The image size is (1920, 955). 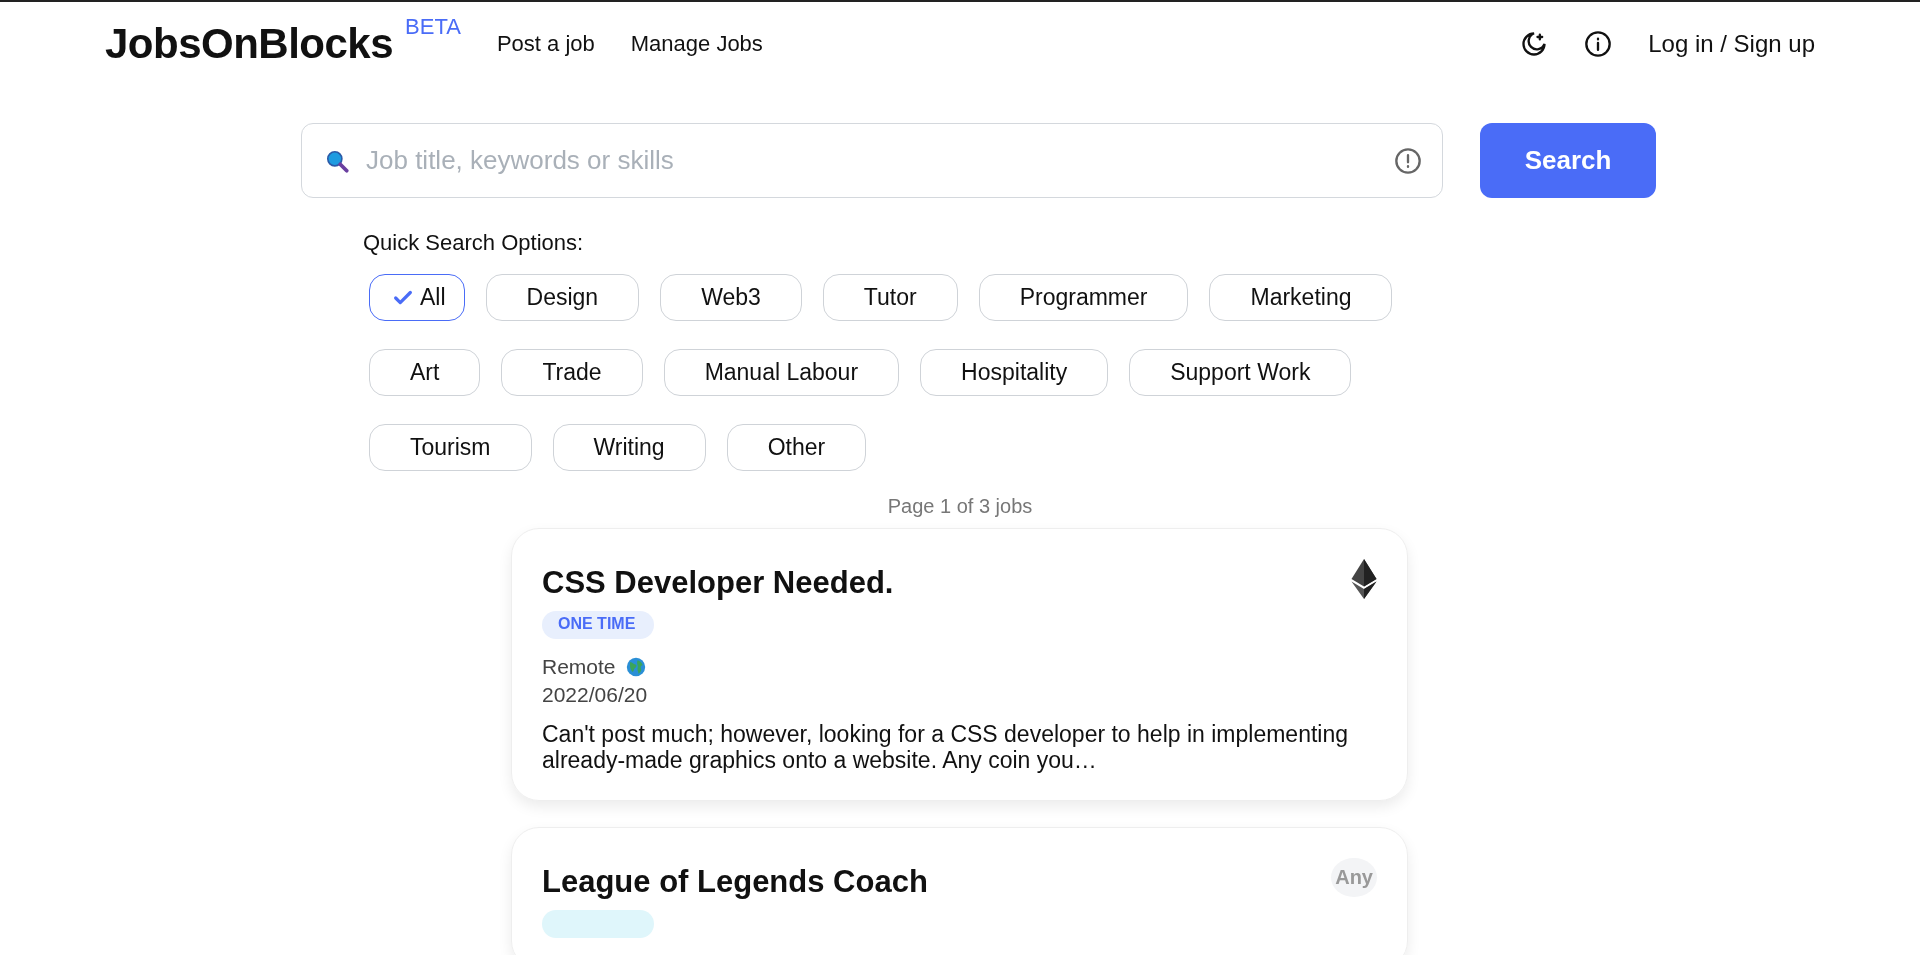 I want to click on category-chip: Manual Labour, so click(x=781, y=372).